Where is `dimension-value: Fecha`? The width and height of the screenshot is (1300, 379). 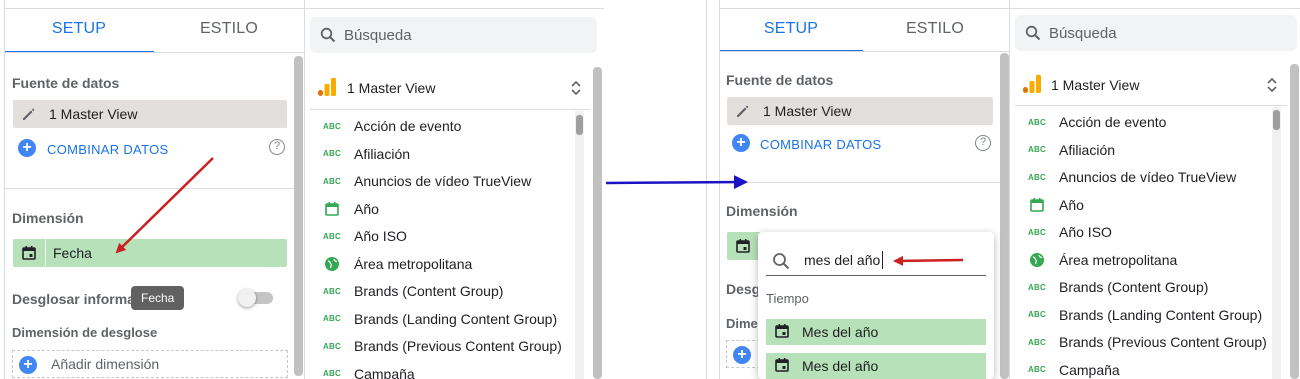
dimension-value: Fecha is located at coordinates (72, 253).